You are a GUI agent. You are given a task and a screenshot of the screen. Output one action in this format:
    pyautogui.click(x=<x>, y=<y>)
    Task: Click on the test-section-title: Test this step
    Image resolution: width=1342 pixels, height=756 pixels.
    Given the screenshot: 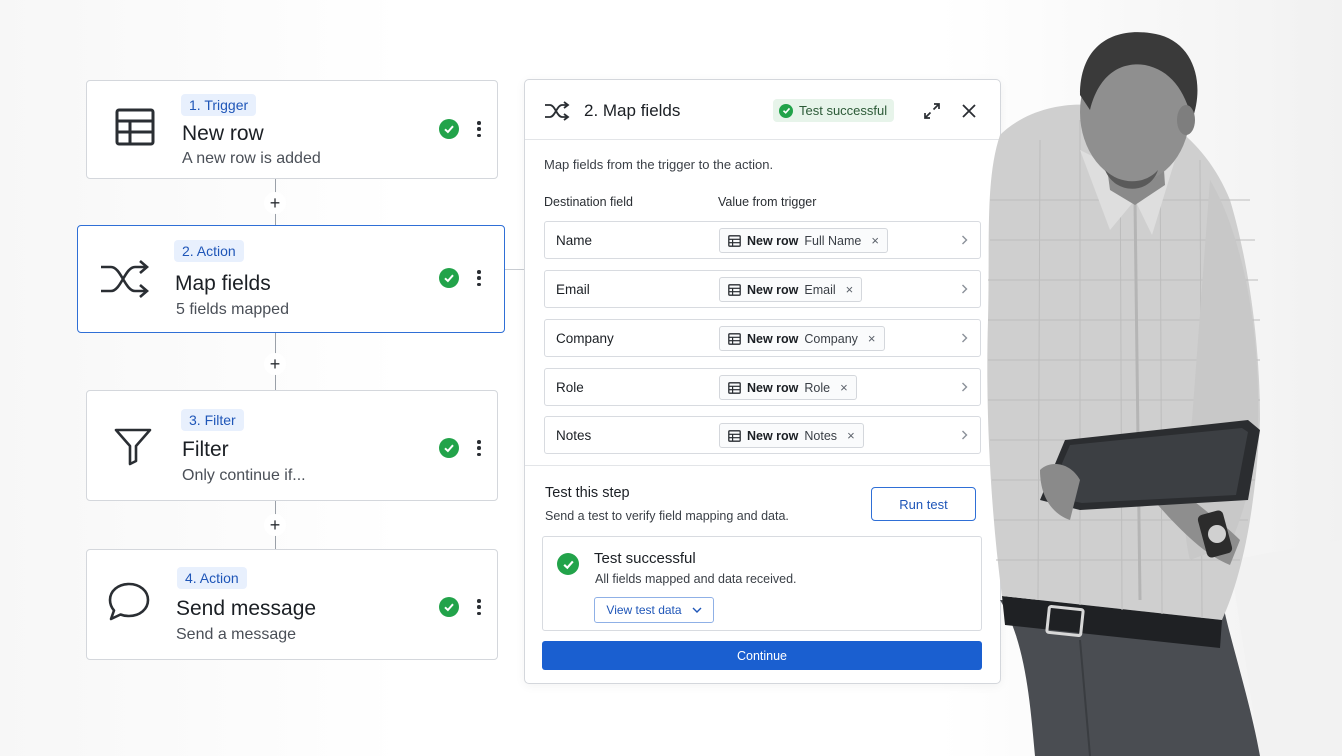 What is the action you would take?
    pyautogui.click(x=587, y=493)
    